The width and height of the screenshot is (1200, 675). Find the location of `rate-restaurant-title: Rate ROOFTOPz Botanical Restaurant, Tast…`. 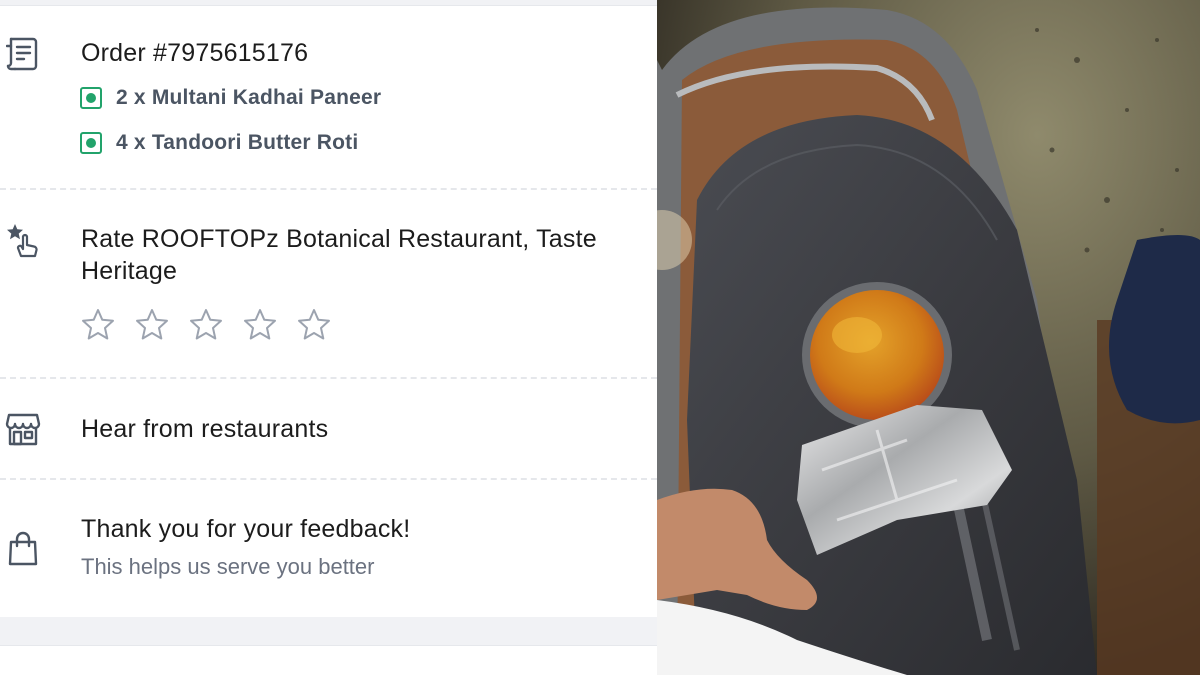

rate-restaurant-title: Rate ROOFTOPz Botanical Restaurant, Tast… is located at coordinates (339, 239).